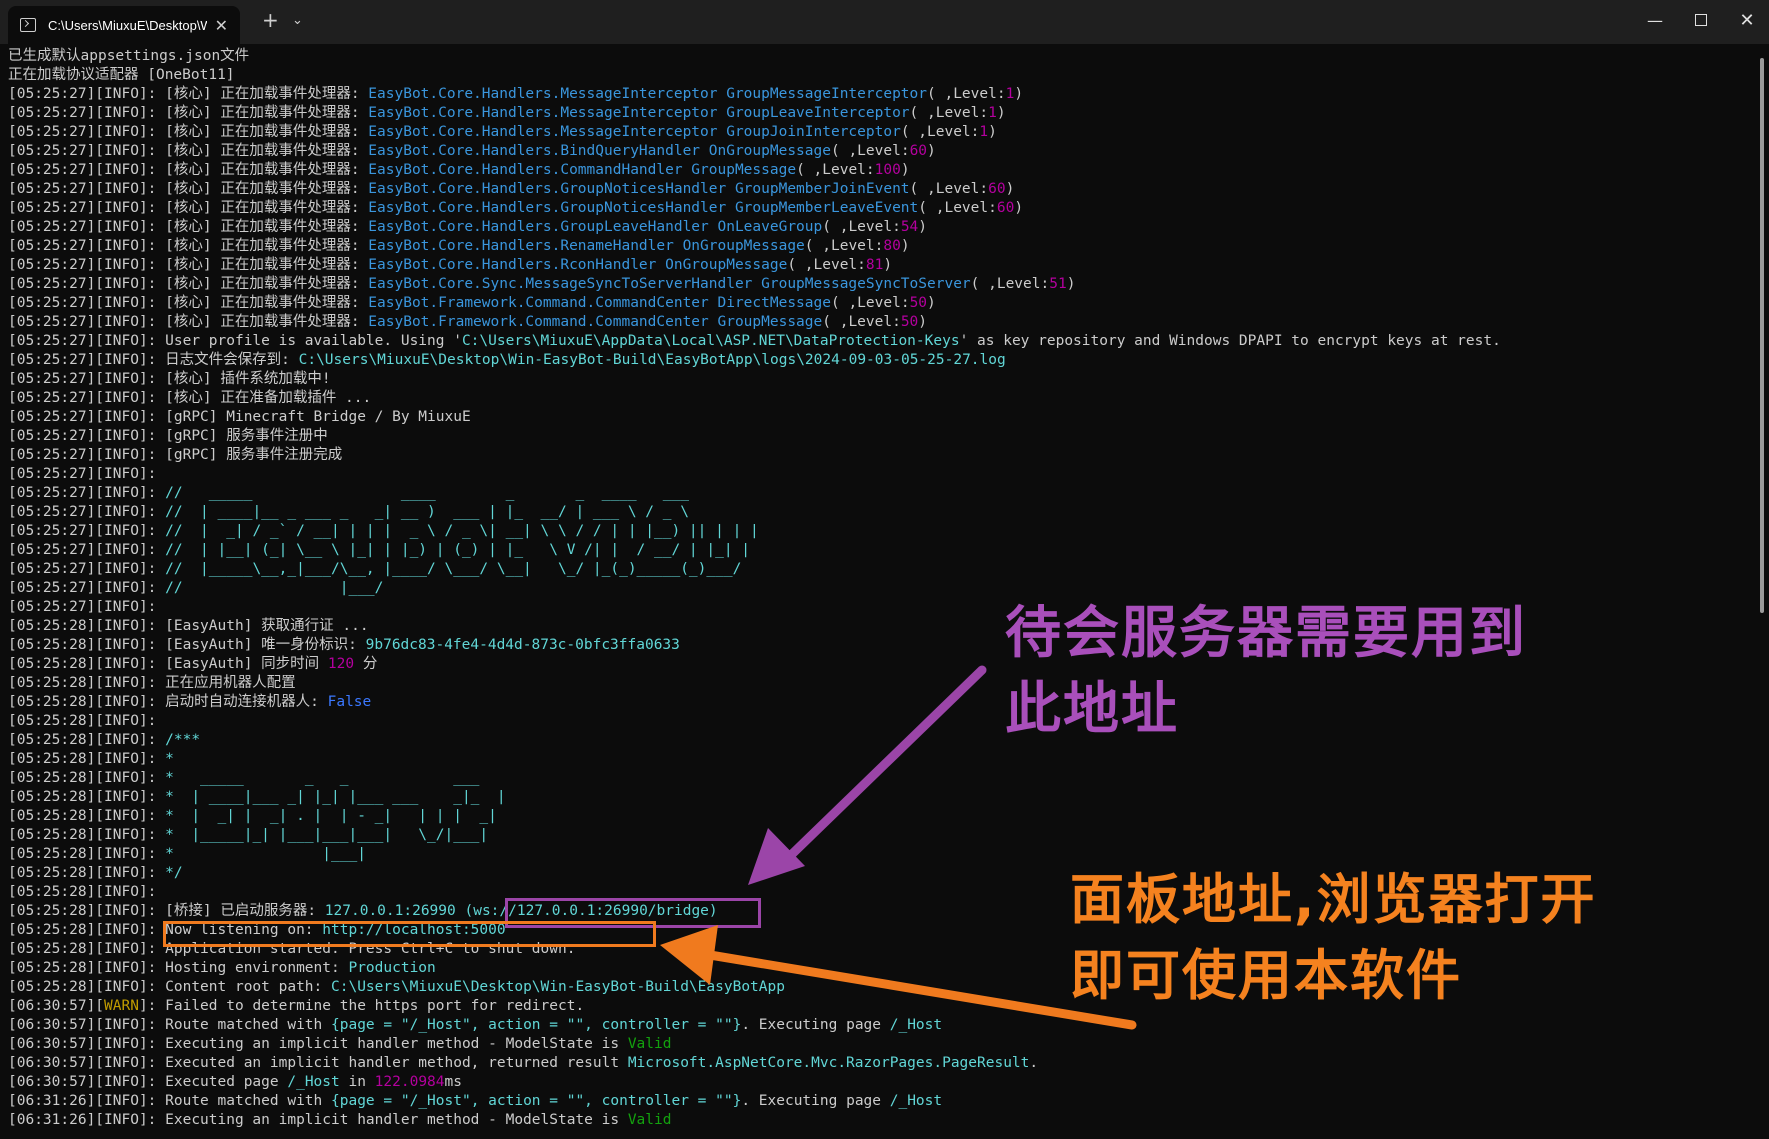 This screenshot has width=1769, height=1139. What do you see at coordinates (1266, 633) in the screenshot?
I see `annotation-purple-line1: 待会服务器需要用到` at bounding box center [1266, 633].